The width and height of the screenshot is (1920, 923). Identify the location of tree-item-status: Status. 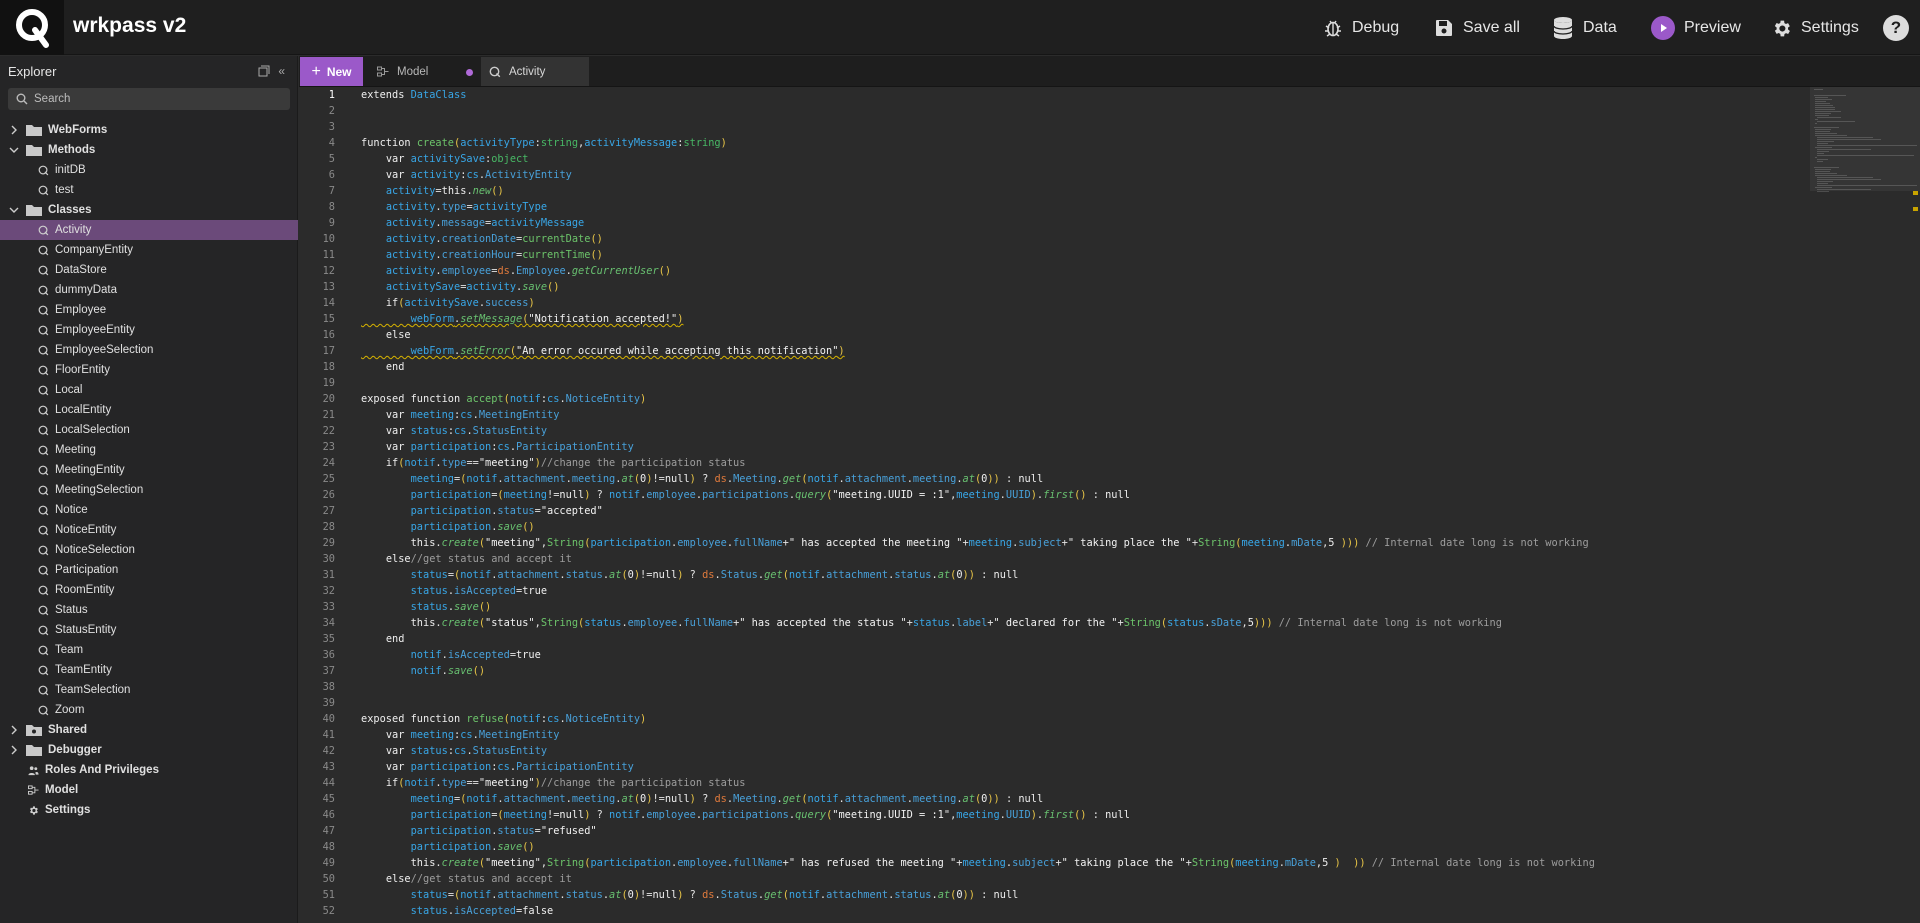
(149, 610).